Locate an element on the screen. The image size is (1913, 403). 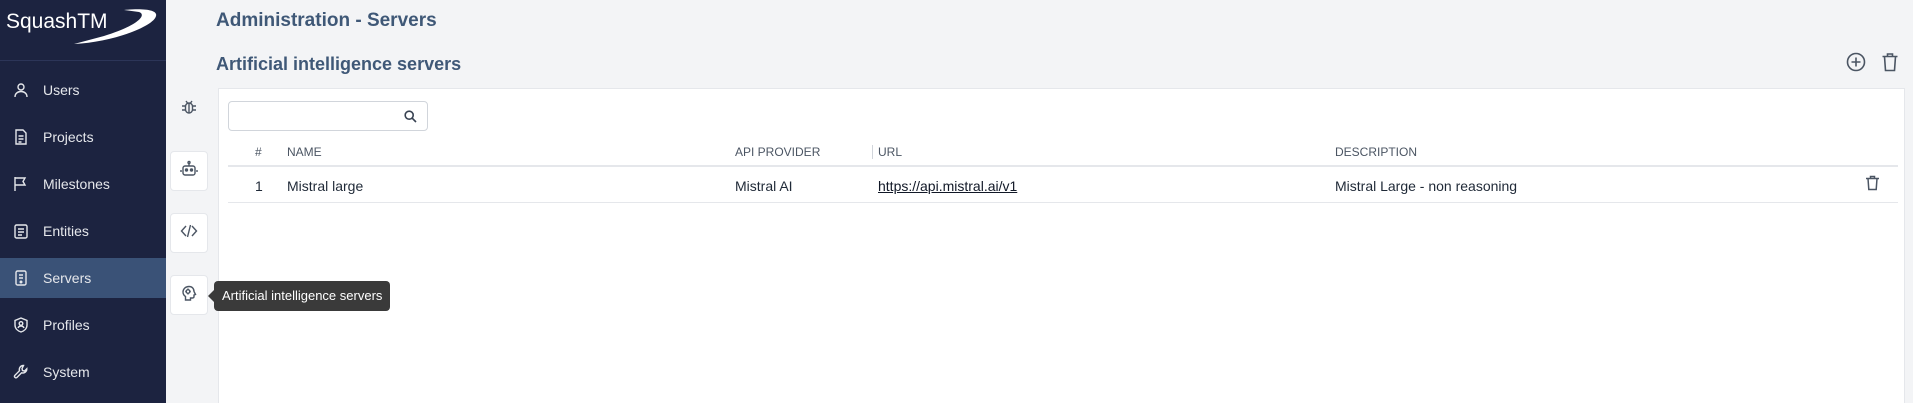
nav-item-label: Milestones is located at coordinates (76, 184).